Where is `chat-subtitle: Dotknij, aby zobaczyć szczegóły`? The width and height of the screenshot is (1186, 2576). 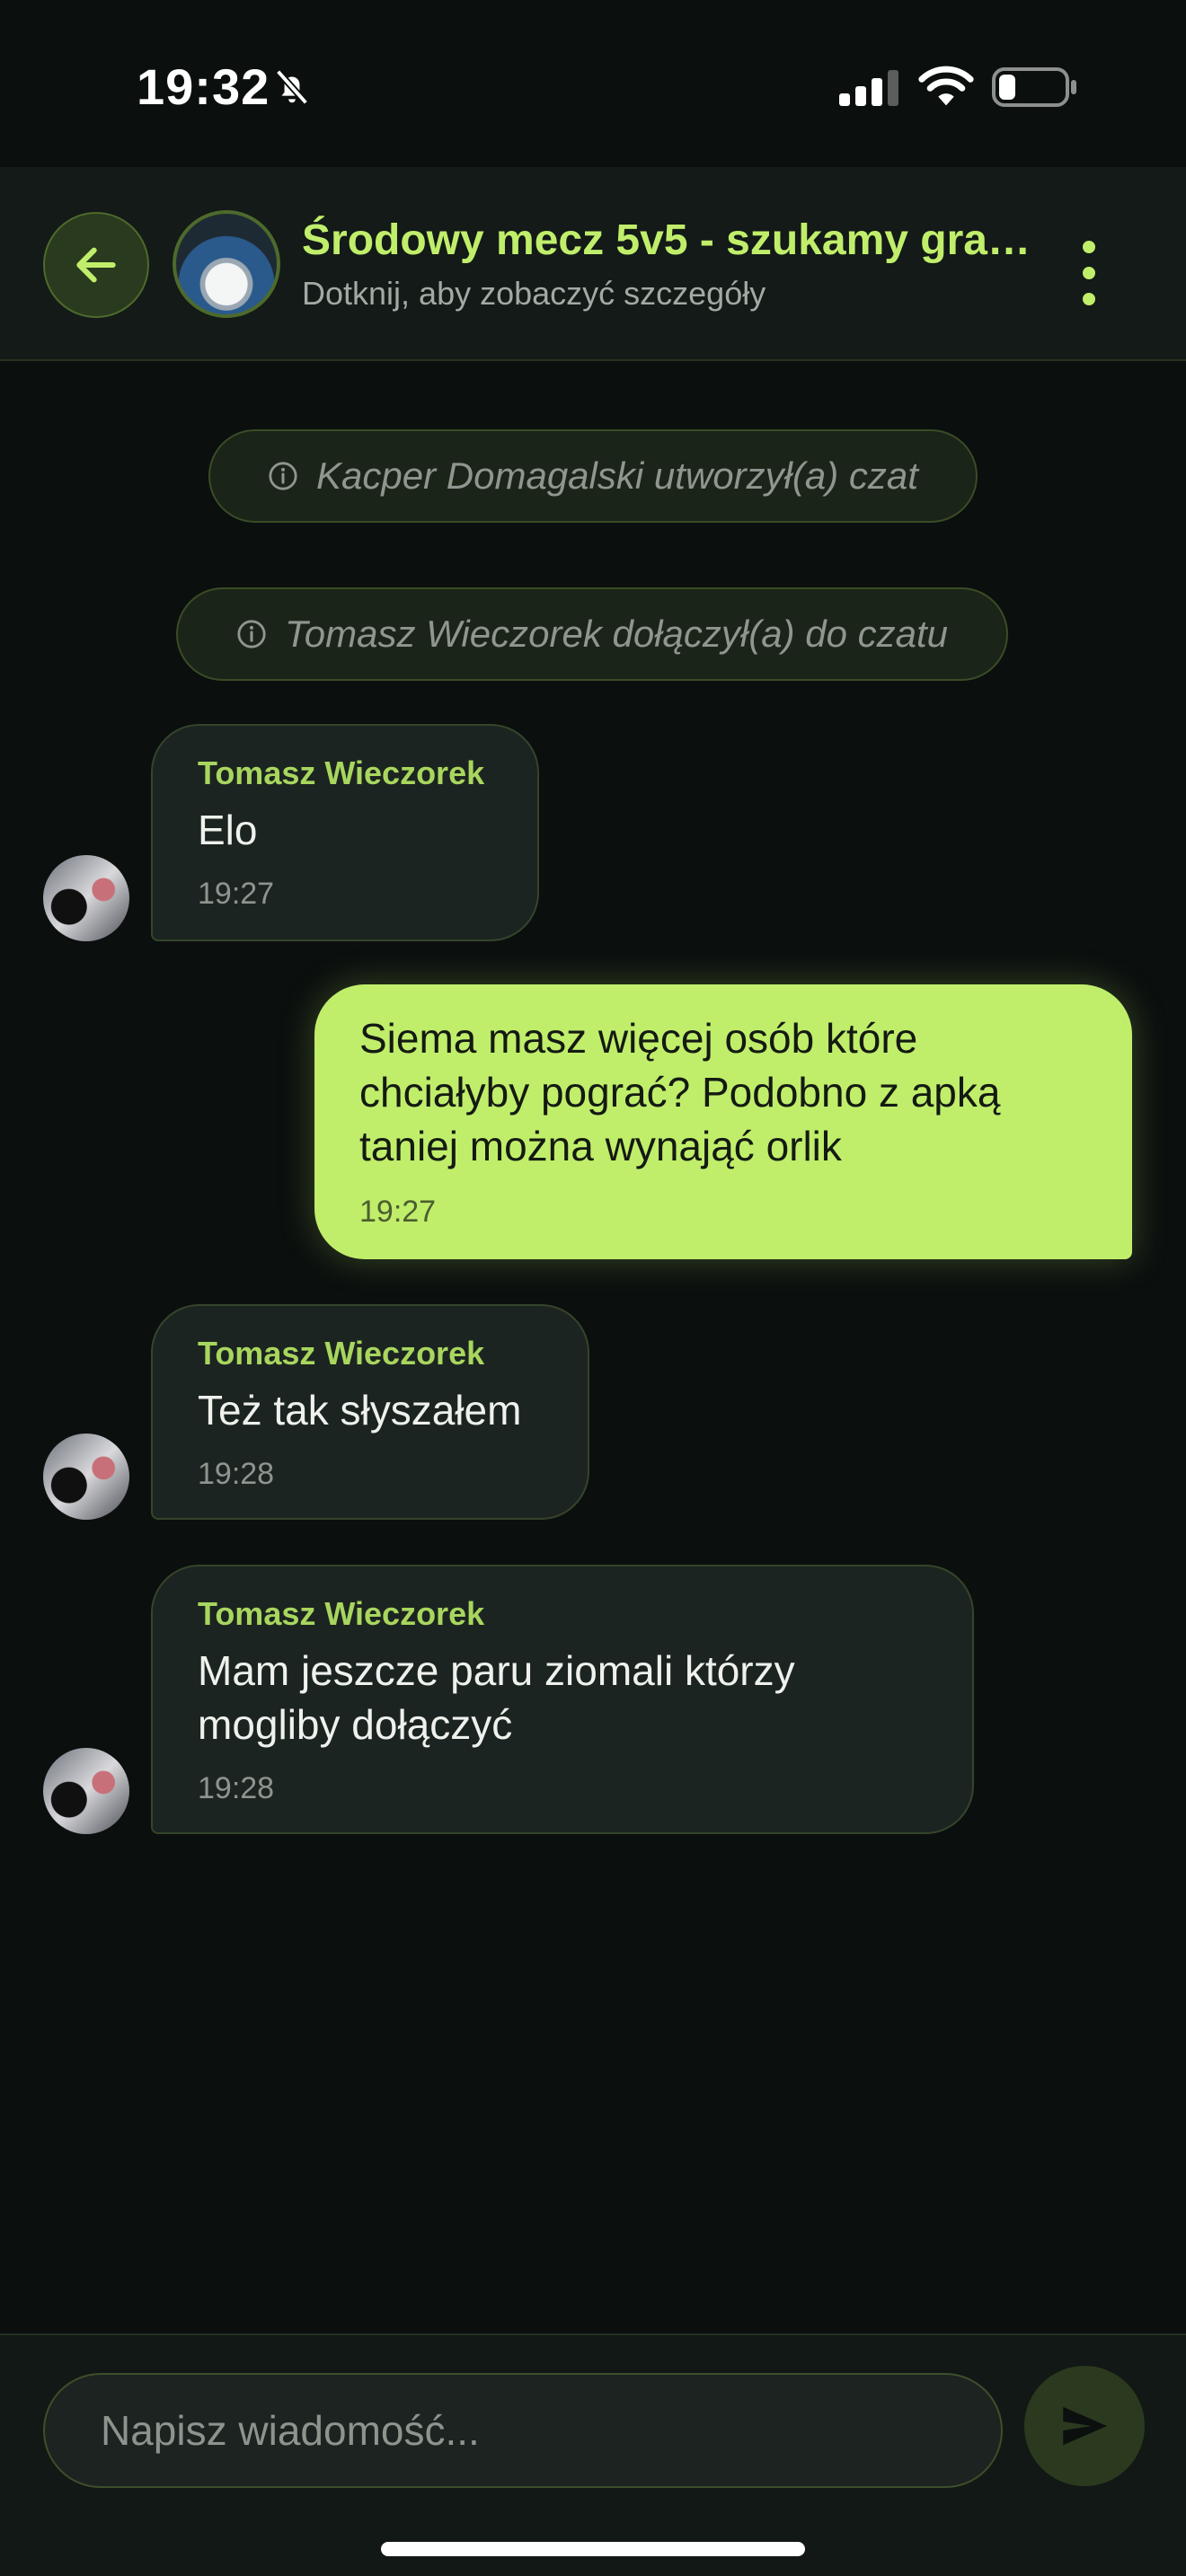 chat-subtitle: Dotknij, aby zobaczyć szczegóły is located at coordinates (534, 294).